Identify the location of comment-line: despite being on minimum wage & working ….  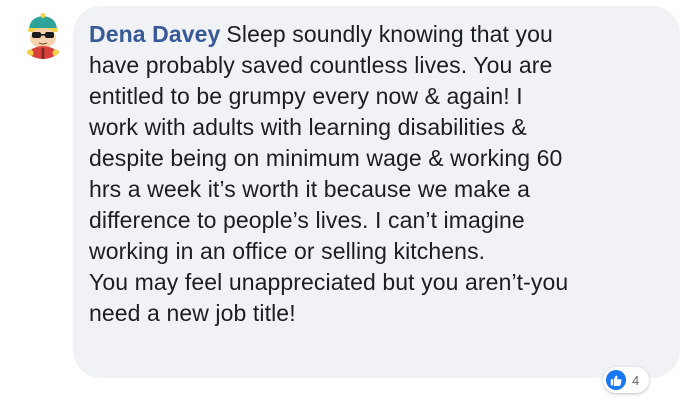
(326, 158).